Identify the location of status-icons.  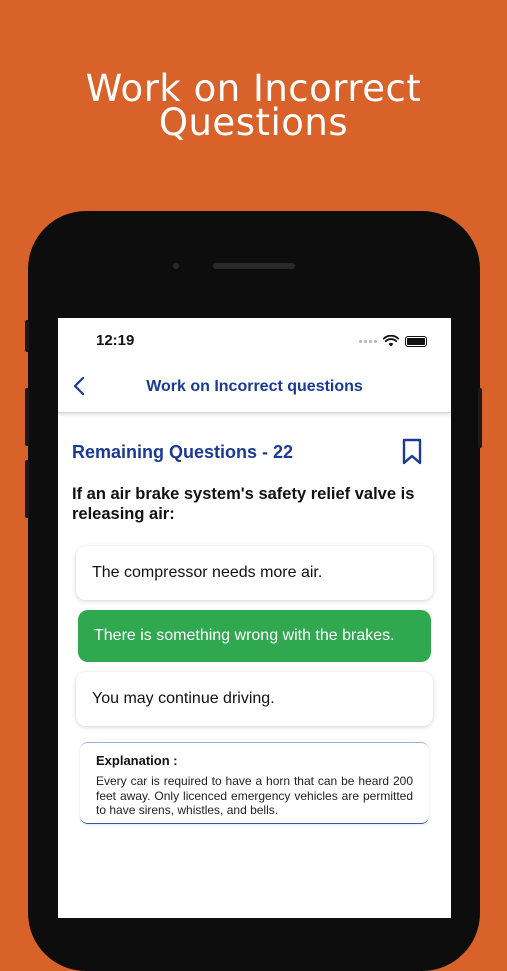
(393, 341).